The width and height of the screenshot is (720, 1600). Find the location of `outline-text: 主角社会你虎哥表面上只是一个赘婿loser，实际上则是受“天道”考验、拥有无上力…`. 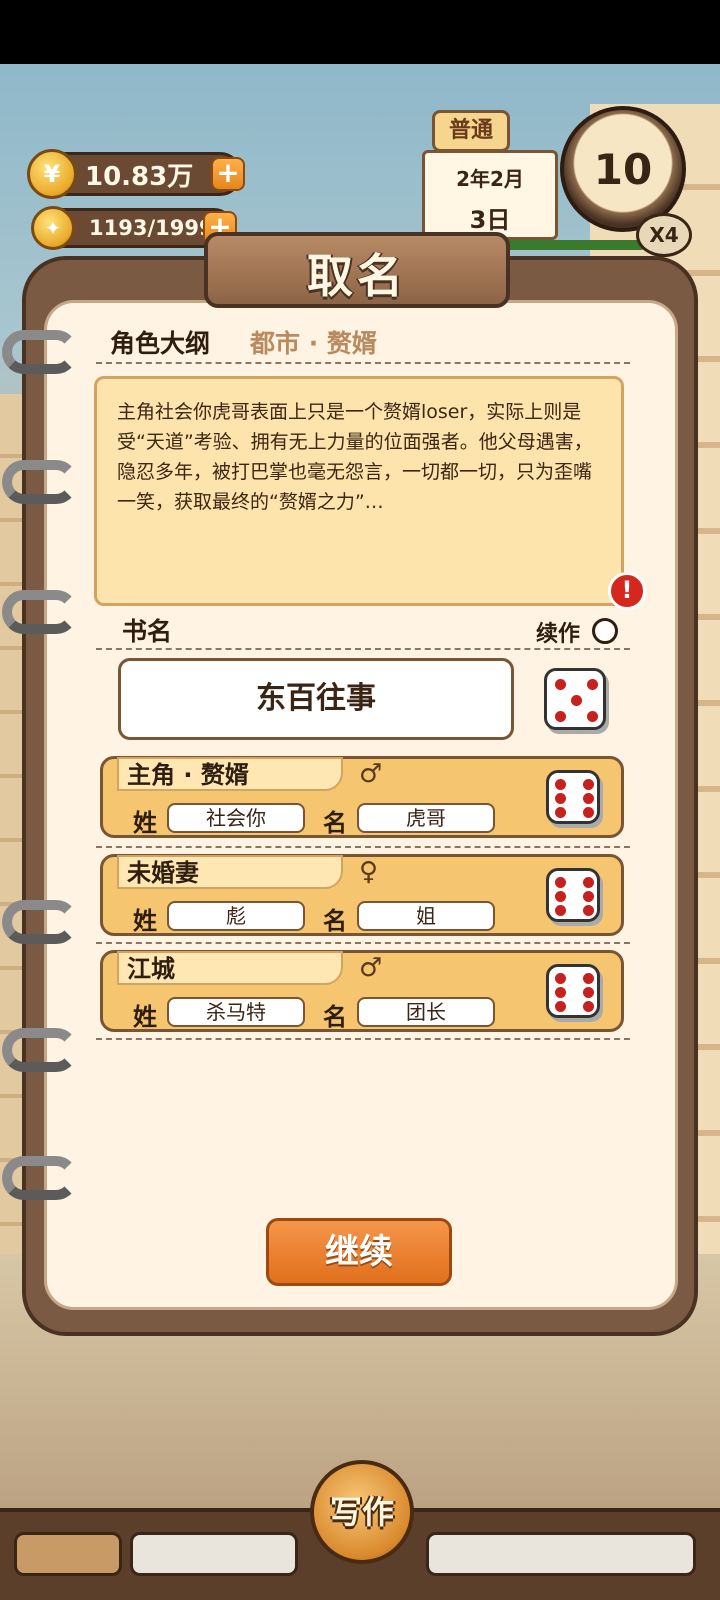

outline-text: 主角社会你虎哥表面上只是一个赘婿loser，实际上则是受“天道”考验、拥有无上力… is located at coordinates (355, 457).